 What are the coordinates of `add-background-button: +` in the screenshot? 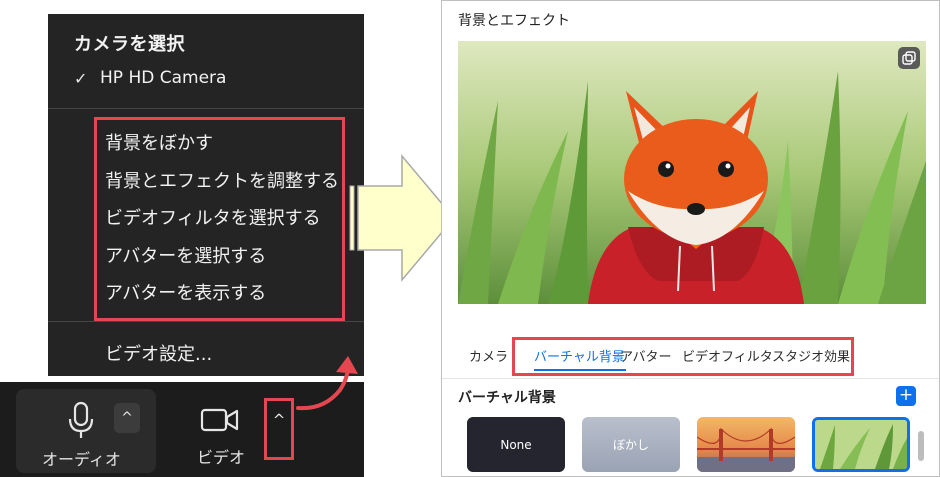 It's located at (906, 396).